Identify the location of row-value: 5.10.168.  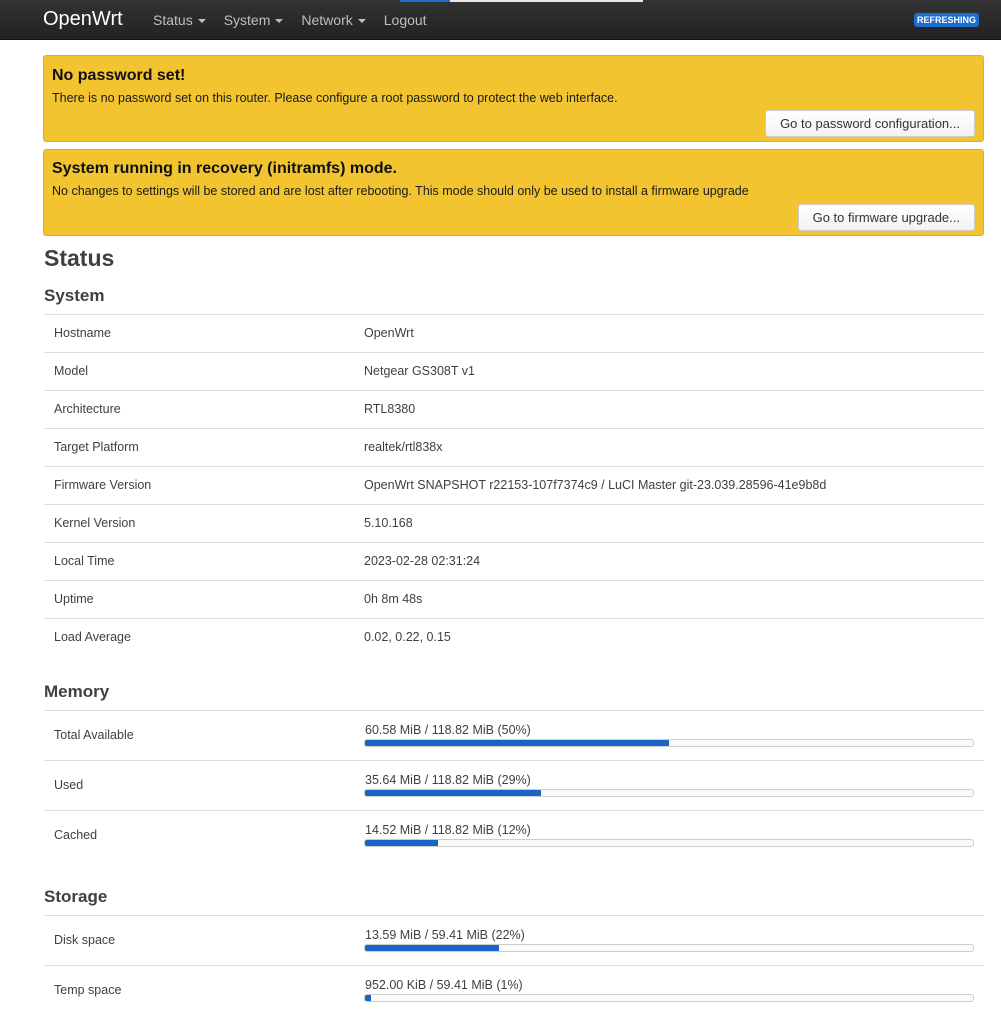
(388, 523).